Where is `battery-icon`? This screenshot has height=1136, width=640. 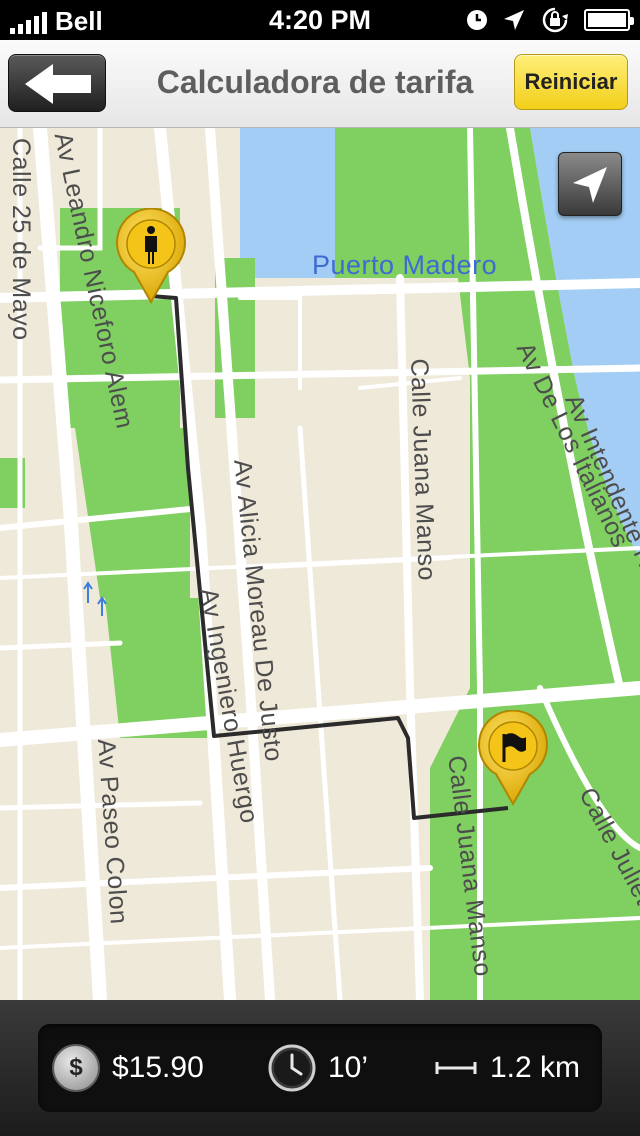
battery-icon is located at coordinates (609, 20).